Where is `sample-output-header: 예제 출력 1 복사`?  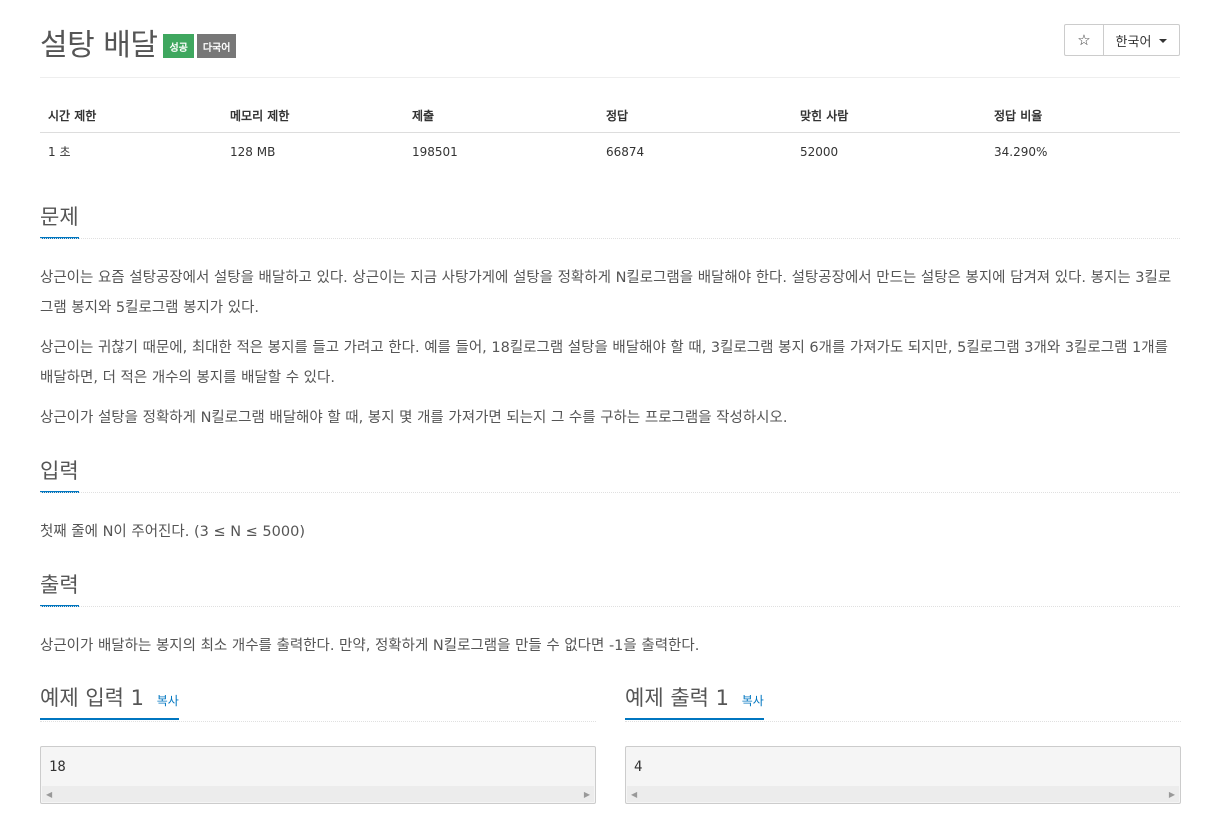
sample-output-header: 예제 출력 1 복사 is located at coordinates (903, 702).